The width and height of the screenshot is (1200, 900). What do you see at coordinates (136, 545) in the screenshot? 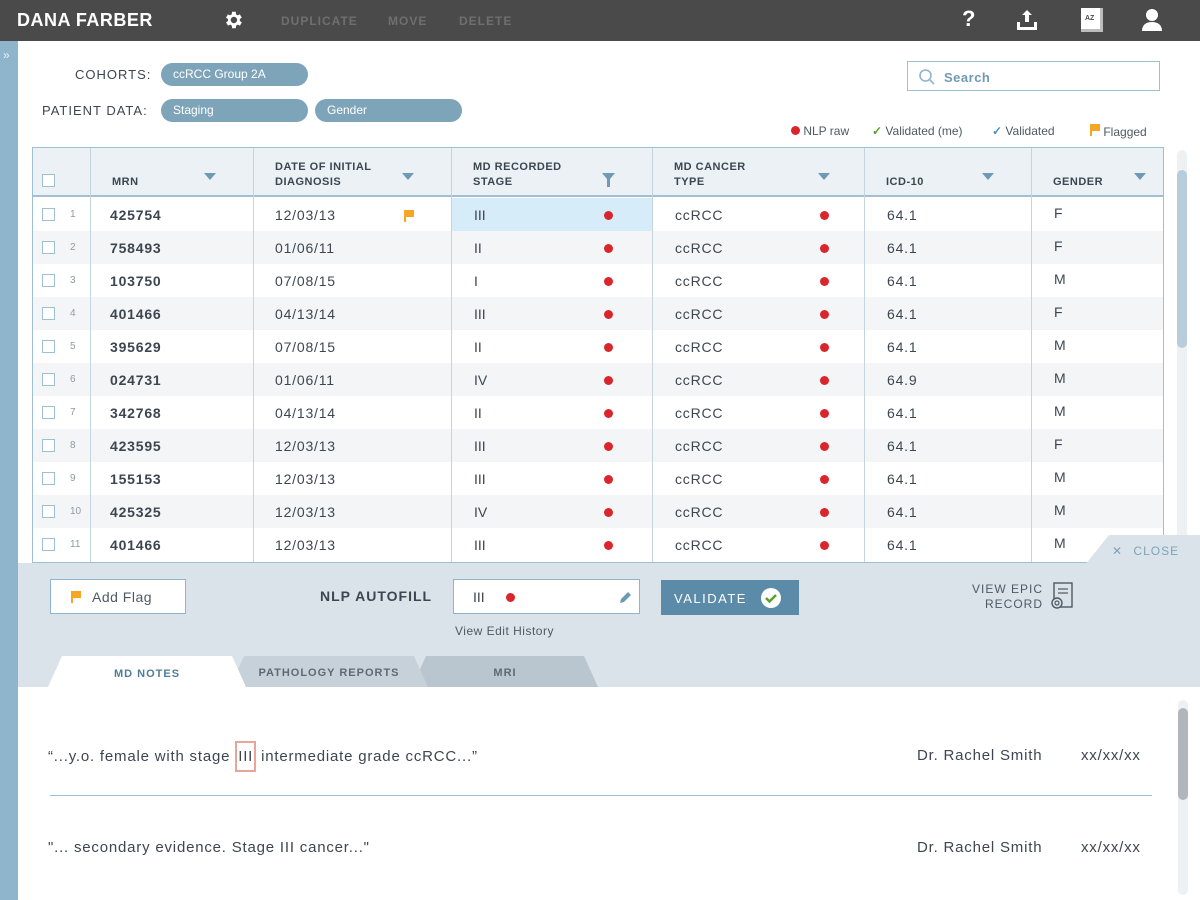
I see `cell-mrn: 401466` at bounding box center [136, 545].